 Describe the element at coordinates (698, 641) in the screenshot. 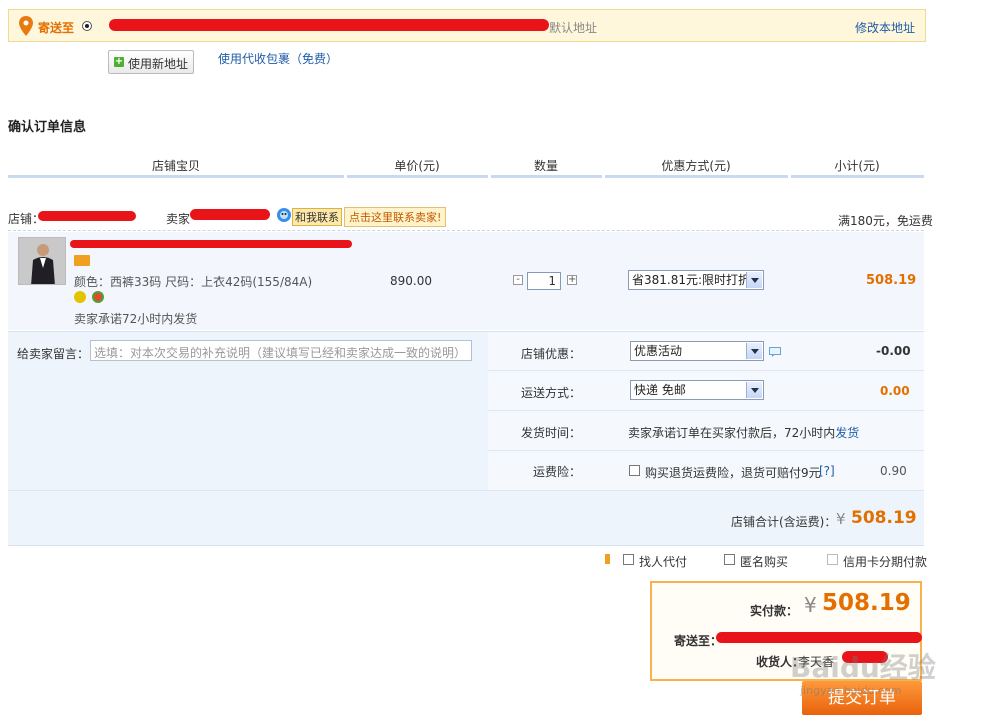

I see `summary-ship-to-label: 寄送至：` at that location.